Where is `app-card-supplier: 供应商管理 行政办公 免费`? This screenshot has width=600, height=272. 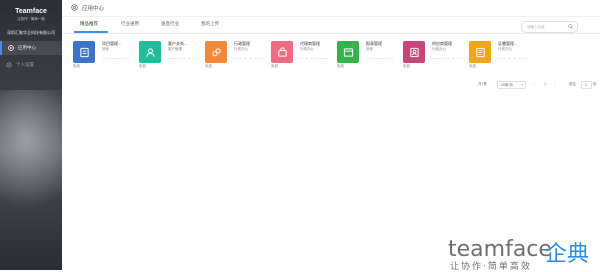
app-card-supplier: 供应商管理 行政办公 免费 is located at coordinates (434, 55).